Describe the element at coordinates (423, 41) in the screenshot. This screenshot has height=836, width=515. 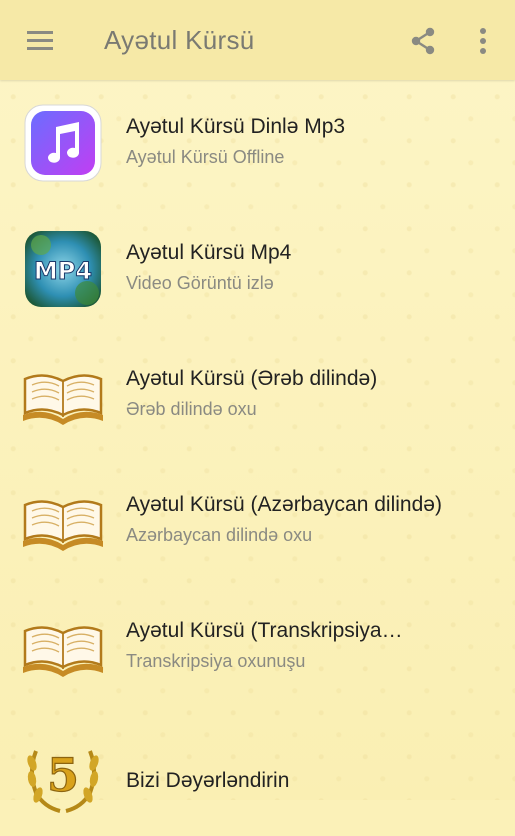
I see `share-icon` at that location.